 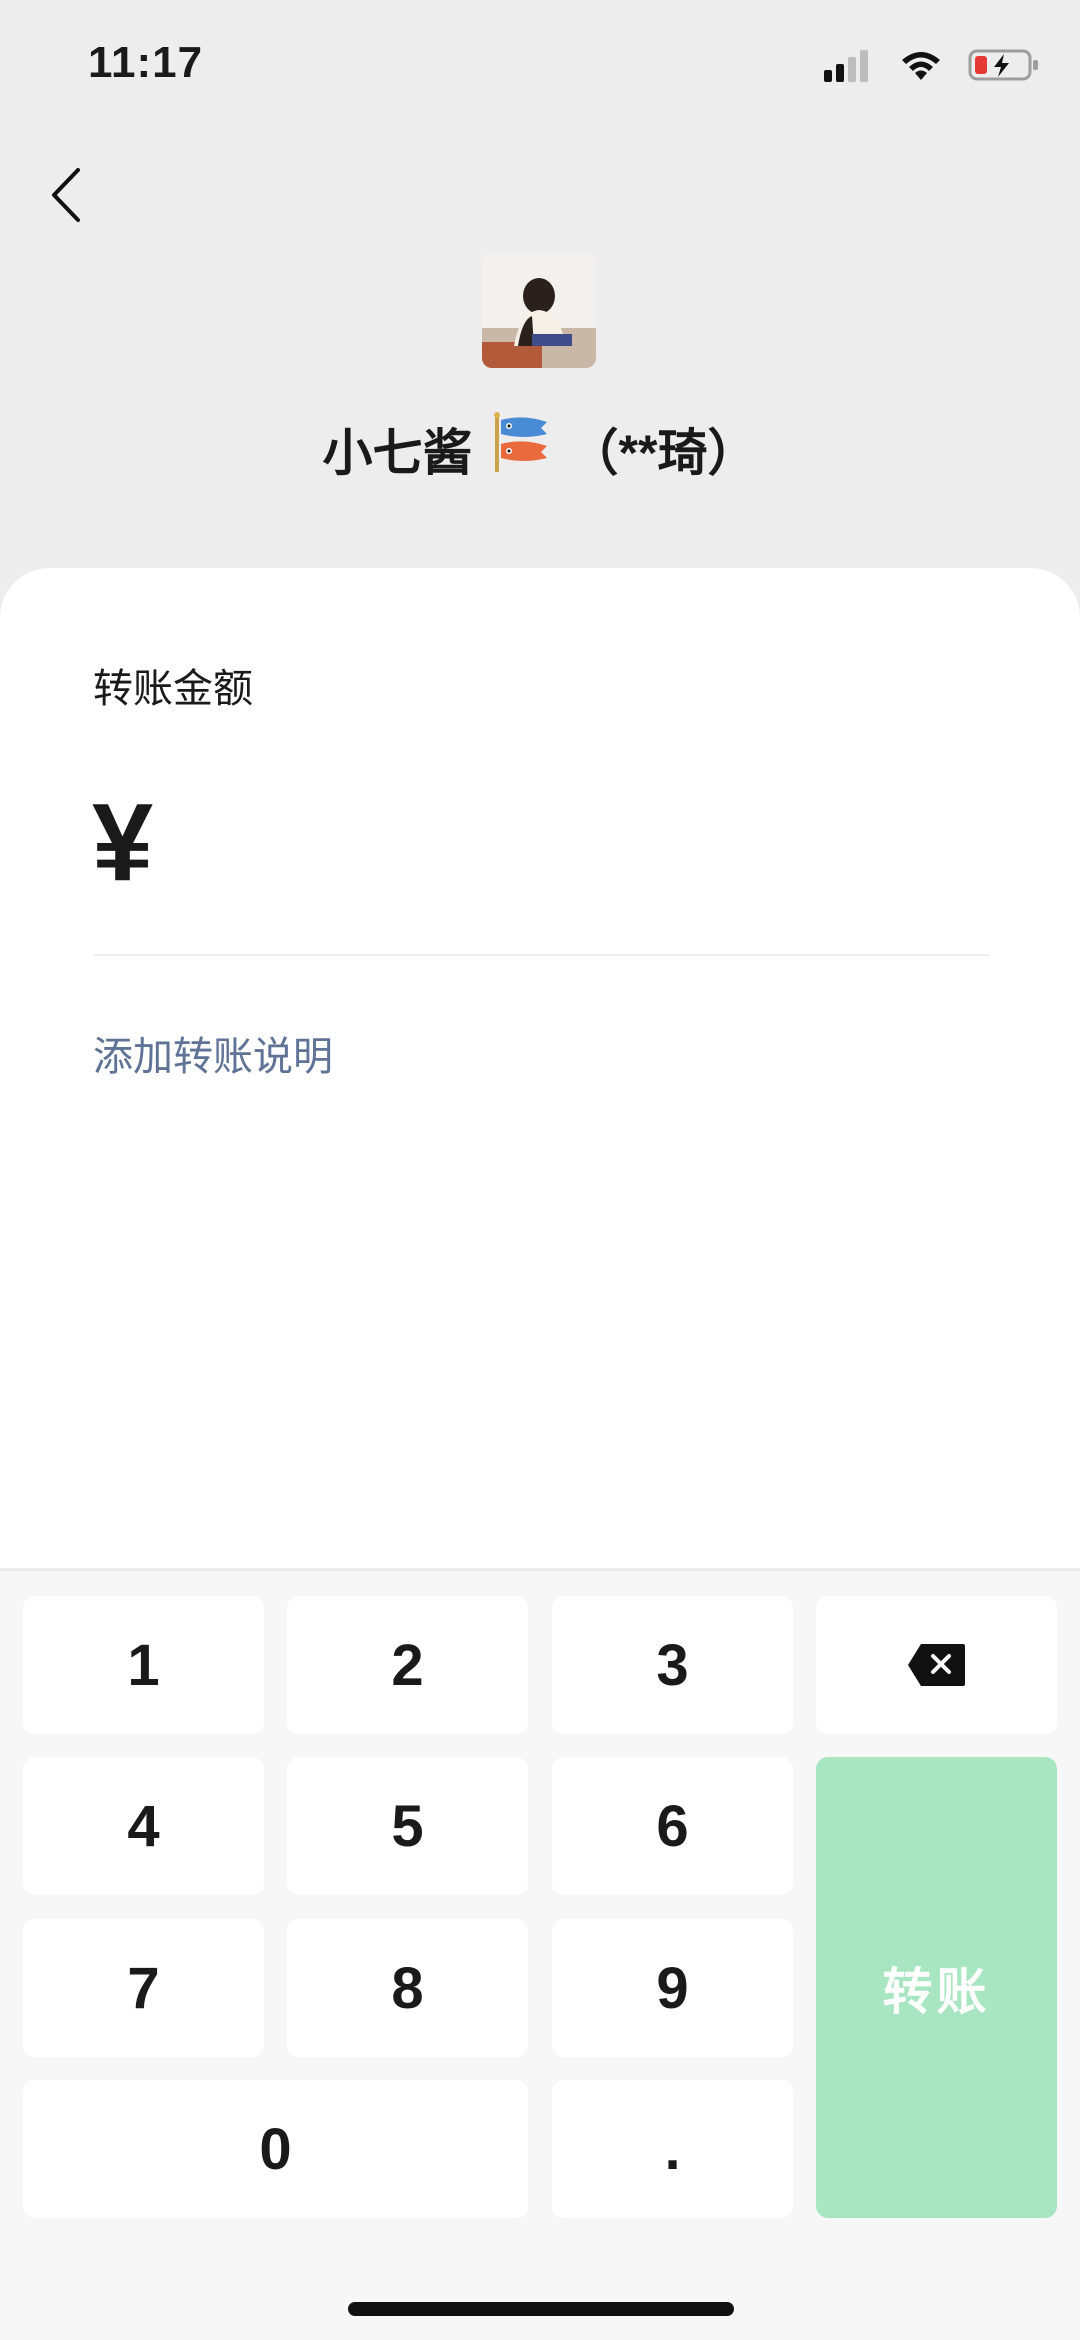 What do you see at coordinates (407, 1826) in the screenshot?
I see `key-5: 5` at bounding box center [407, 1826].